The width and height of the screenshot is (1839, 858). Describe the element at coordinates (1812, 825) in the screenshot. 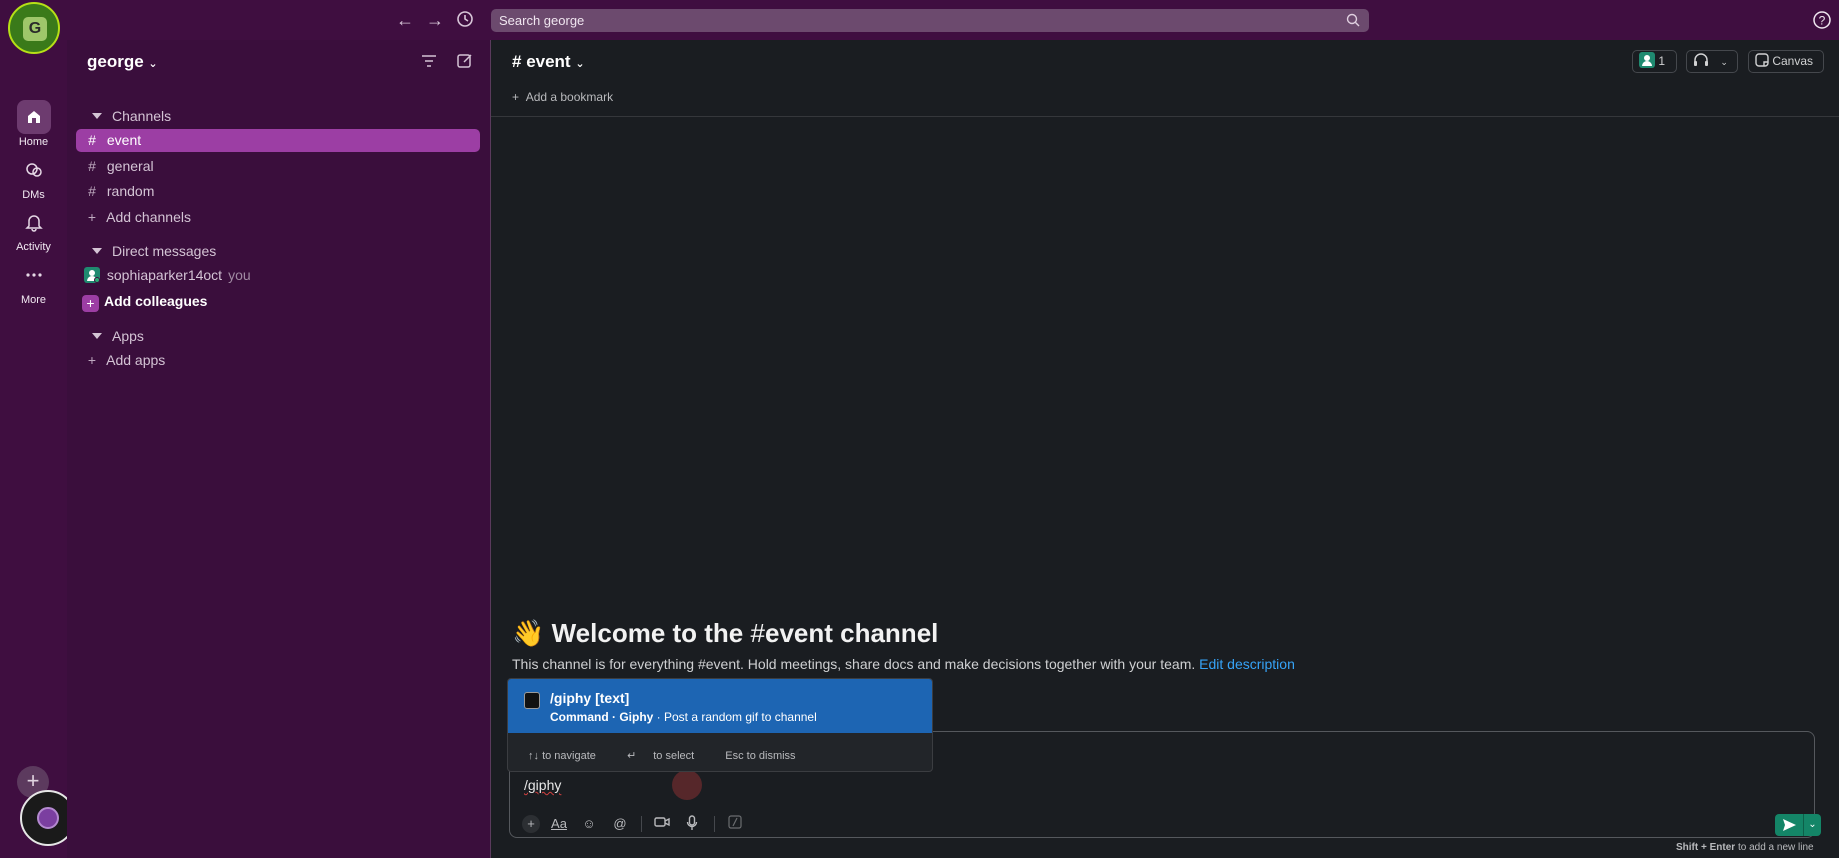

I see `send-options-button: ⌄` at that location.